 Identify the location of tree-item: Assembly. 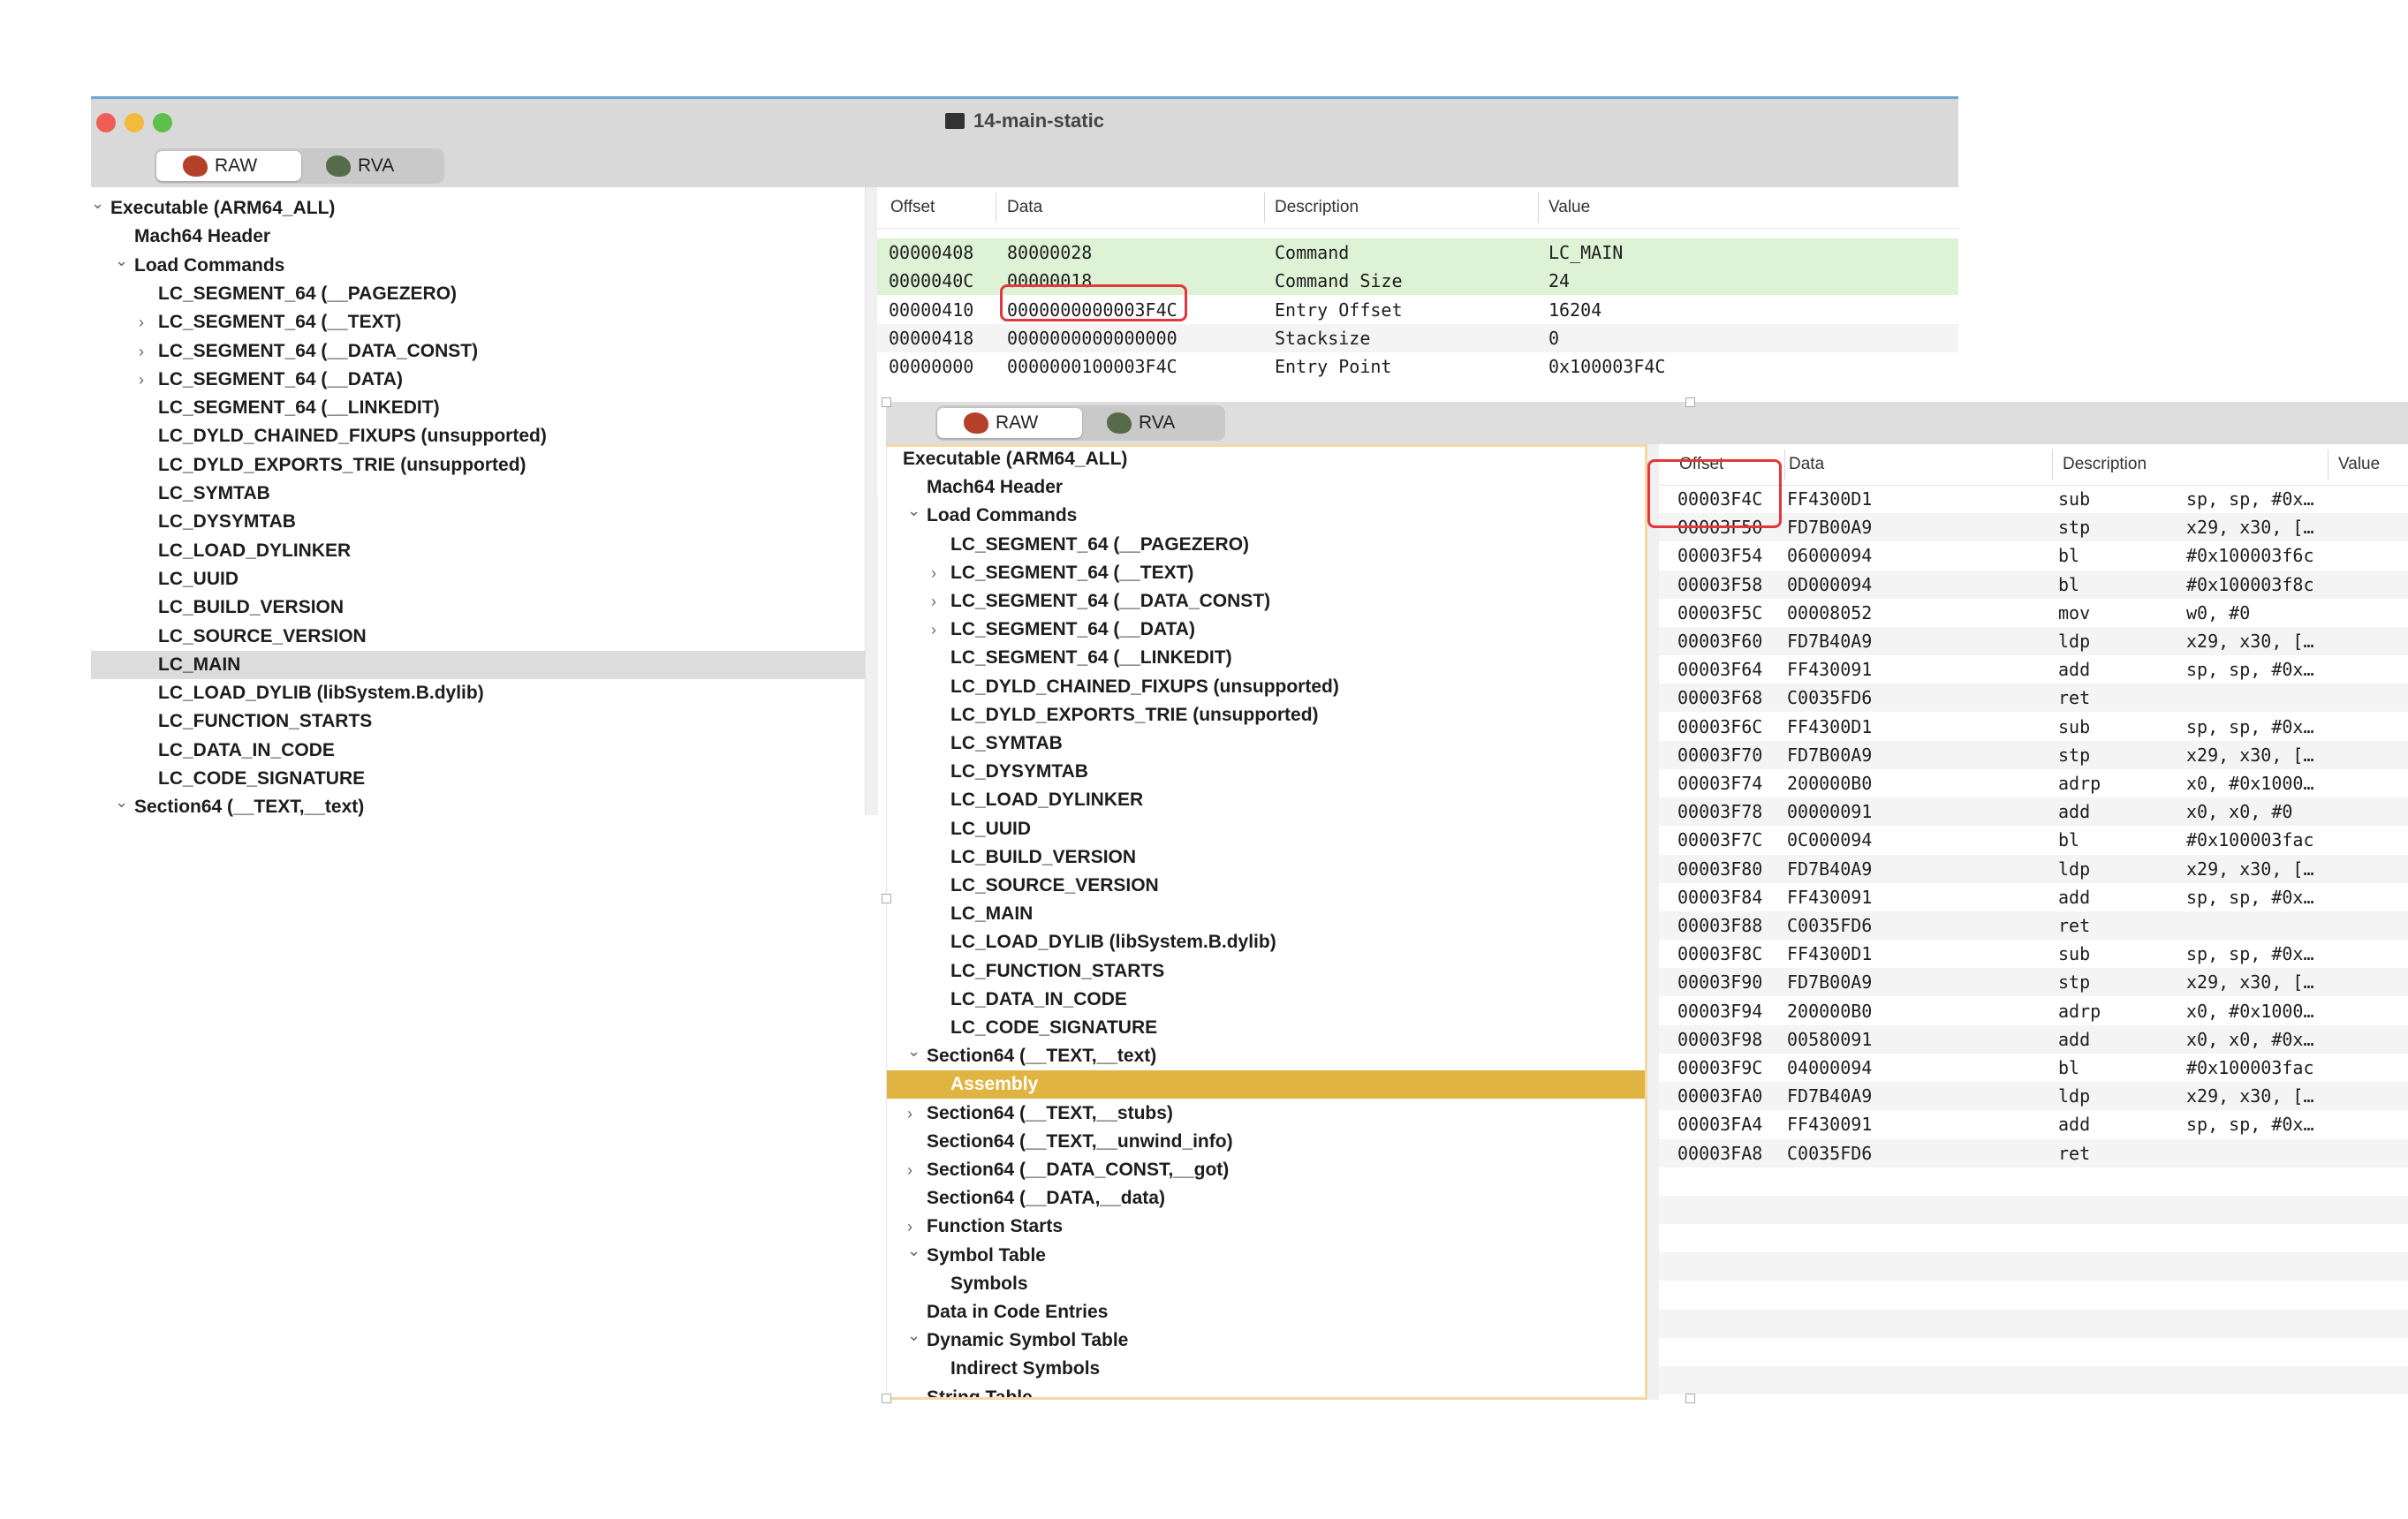
(1266, 1085).